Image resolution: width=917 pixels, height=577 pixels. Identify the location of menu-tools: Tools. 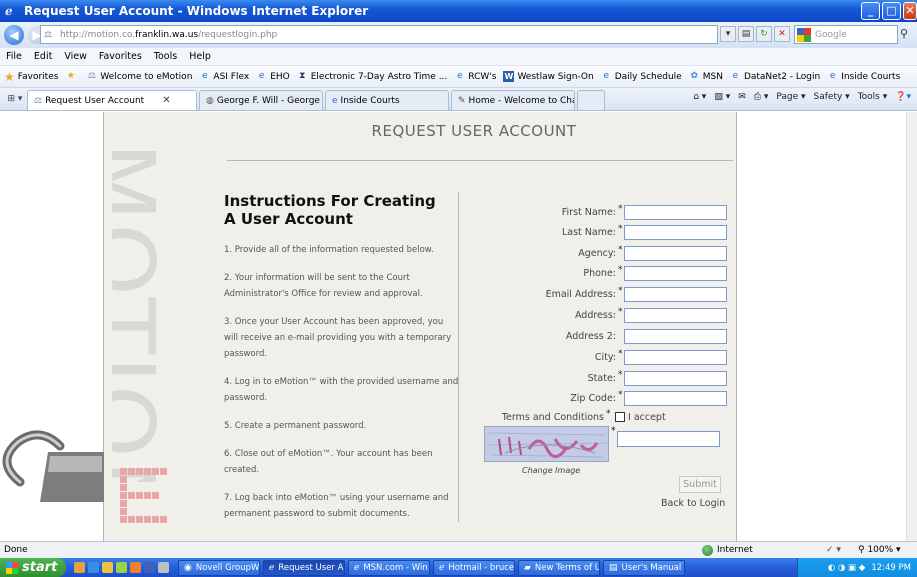
(165, 56).